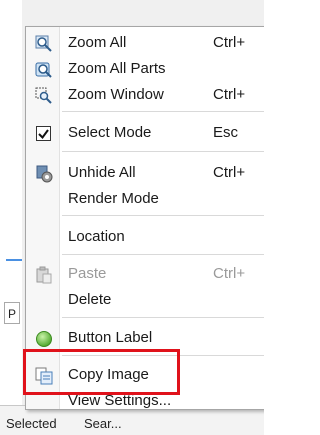 This screenshot has width=320, height=435. What do you see at coordinates (11, 217) in the screenshot?
I see `background-panel` at bounding box center [11, 217].